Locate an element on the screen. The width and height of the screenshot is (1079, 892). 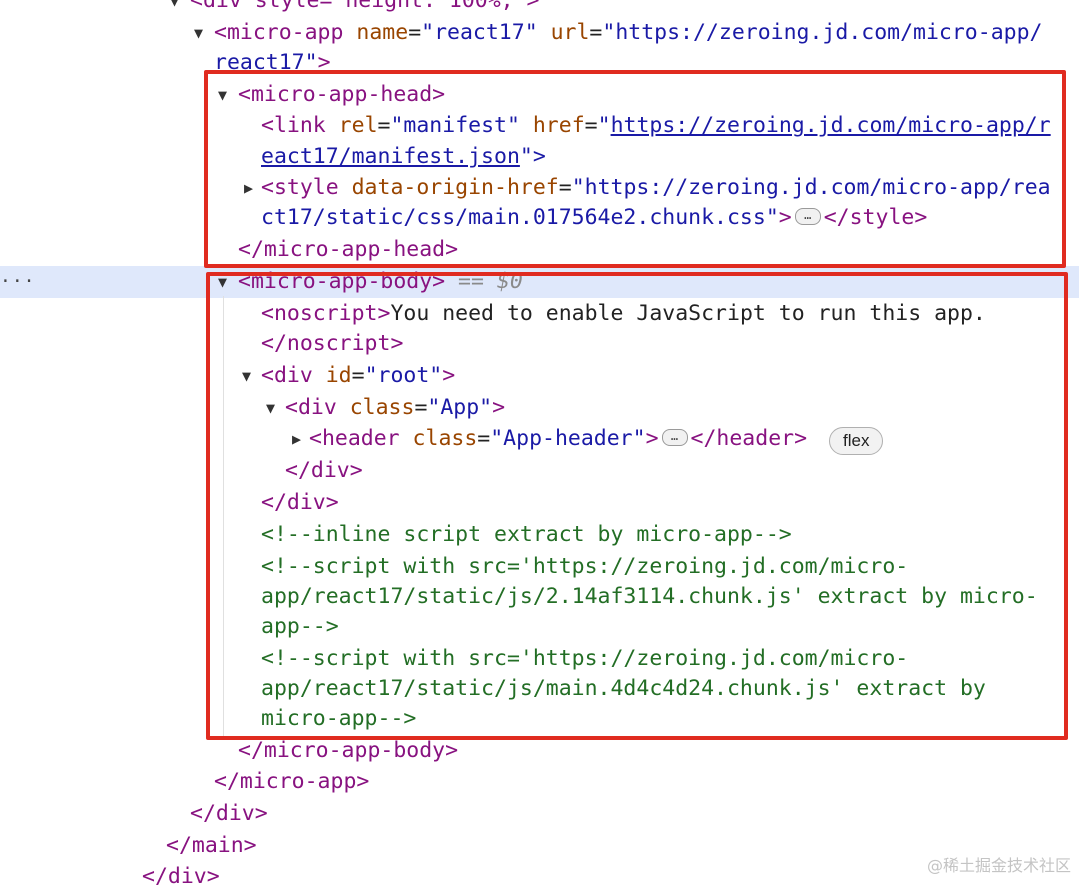
node-main-close: </main> is located at coordinates (211, 846).